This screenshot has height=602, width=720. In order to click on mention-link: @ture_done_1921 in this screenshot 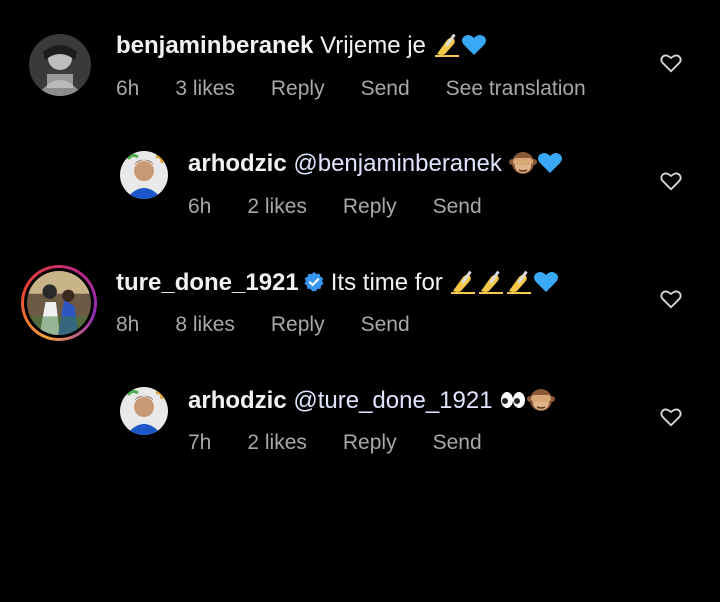, I will do `click(392, 400)`.